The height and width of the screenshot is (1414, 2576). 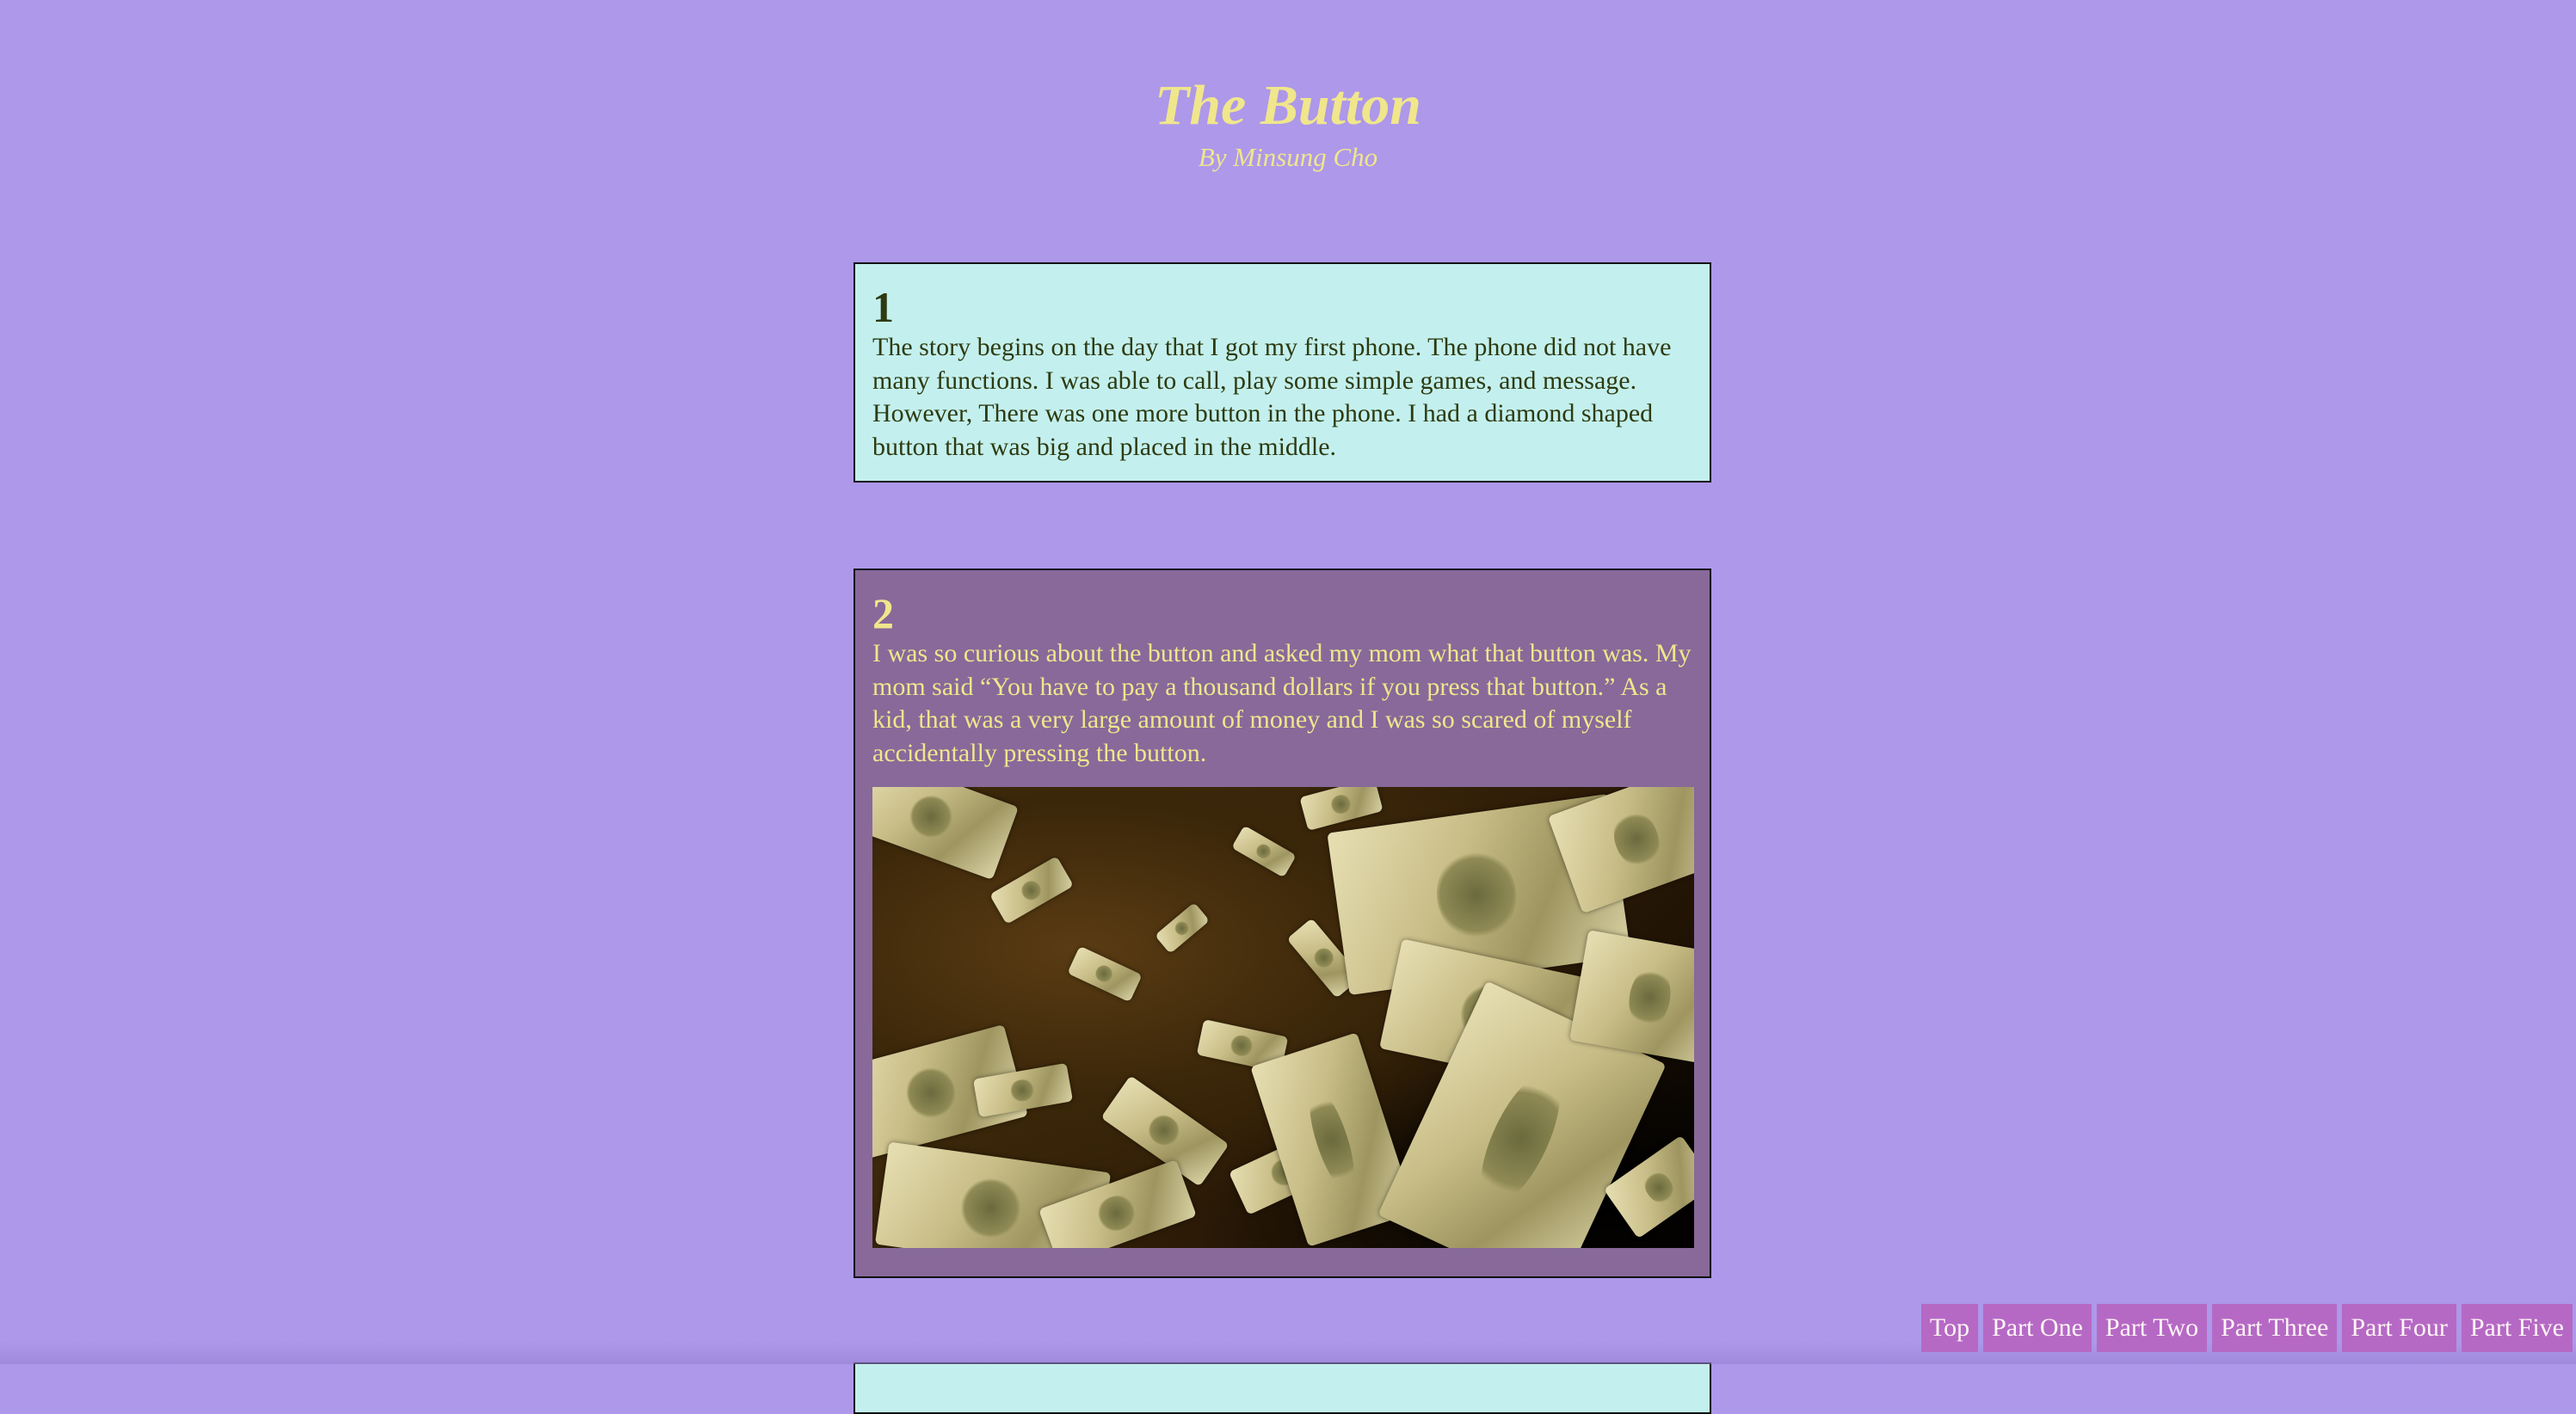 What do you see at coordinates (1288, 157) in the screenshot?
I see `author-byline: By Minsung Cho` at bounding box center [1288, 157].